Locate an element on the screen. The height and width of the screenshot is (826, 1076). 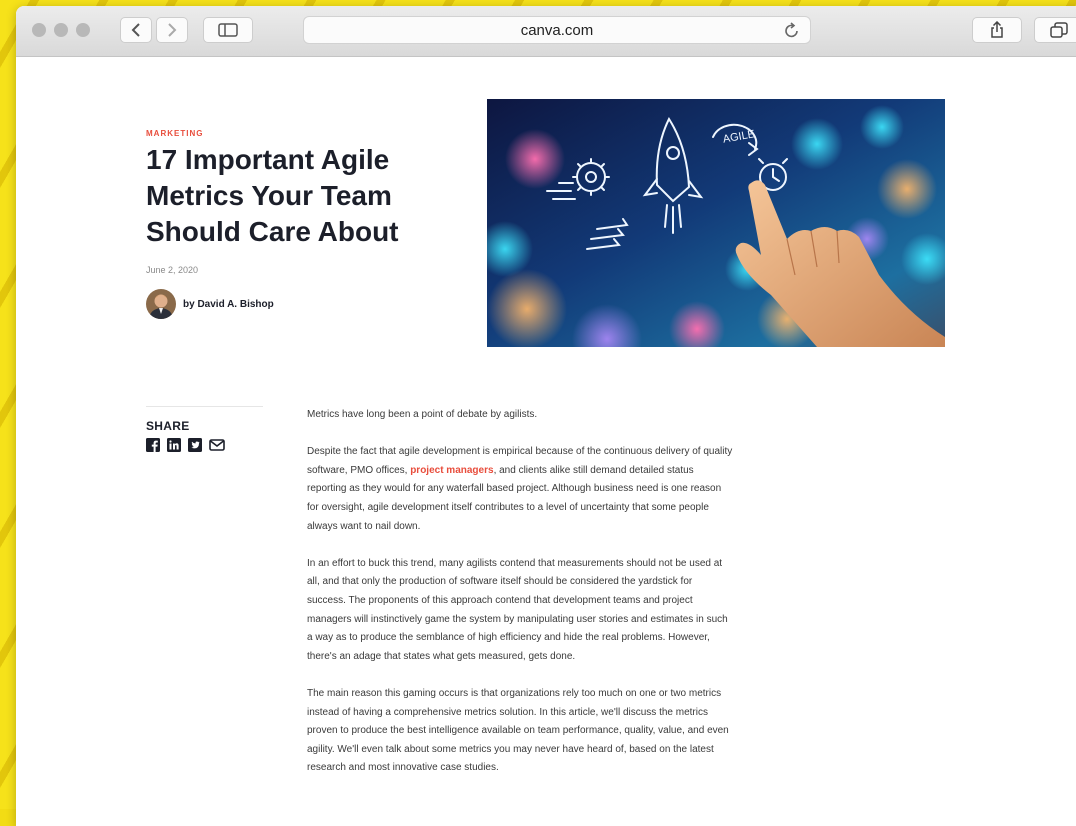
chevron-left-icon is located at coordinates (135, 30).